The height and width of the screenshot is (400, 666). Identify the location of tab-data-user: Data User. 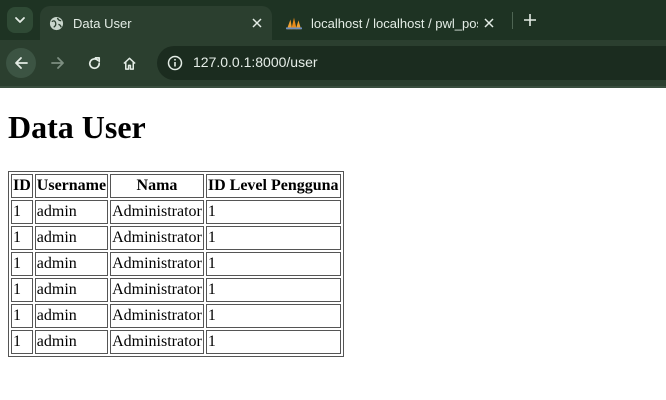
(156, 23).